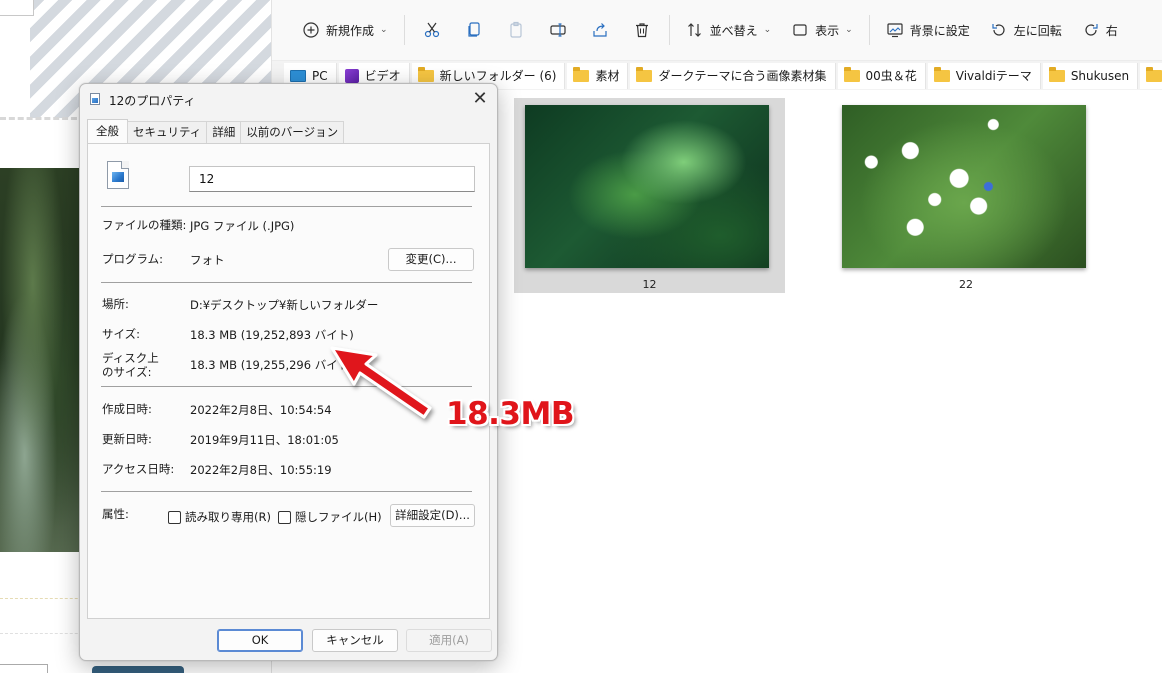  I want to click on file-type-value: JPG ファイル (.JPG), so click(242, 226).